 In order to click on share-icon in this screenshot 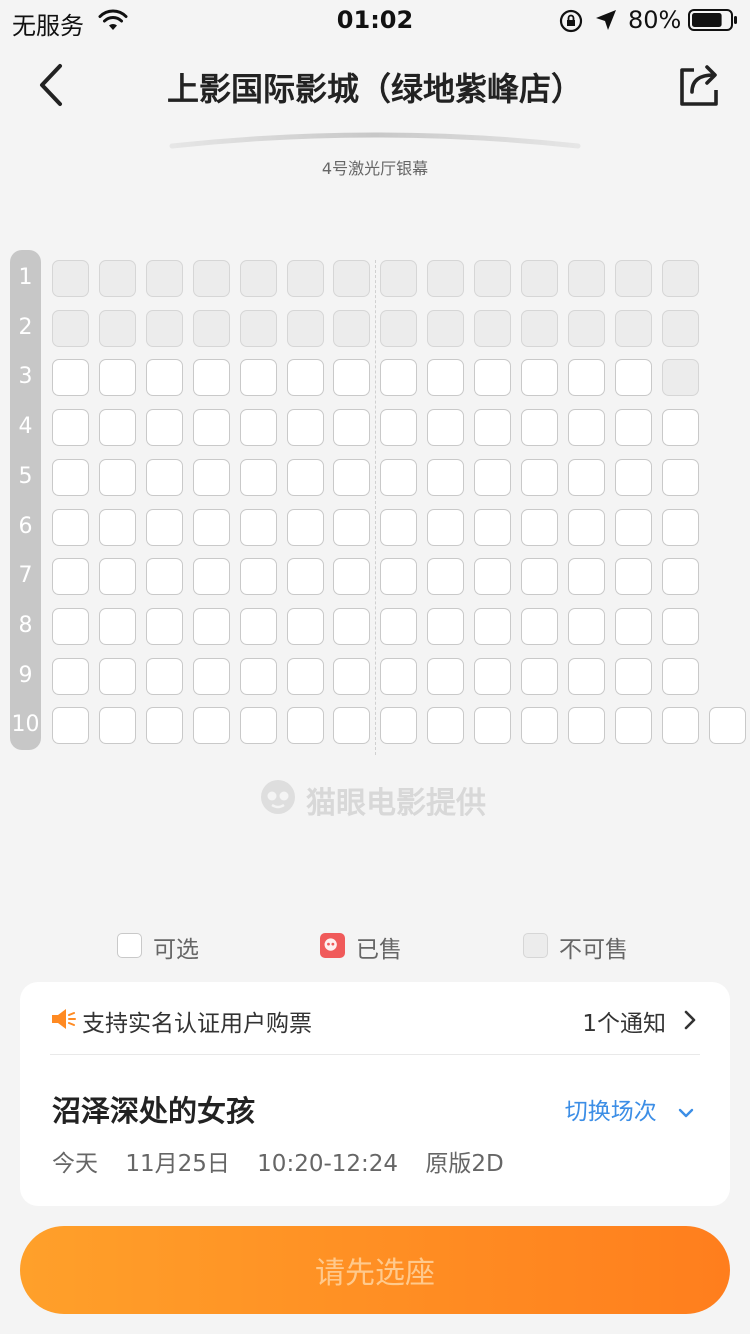, I will do `click(699, 85)`.